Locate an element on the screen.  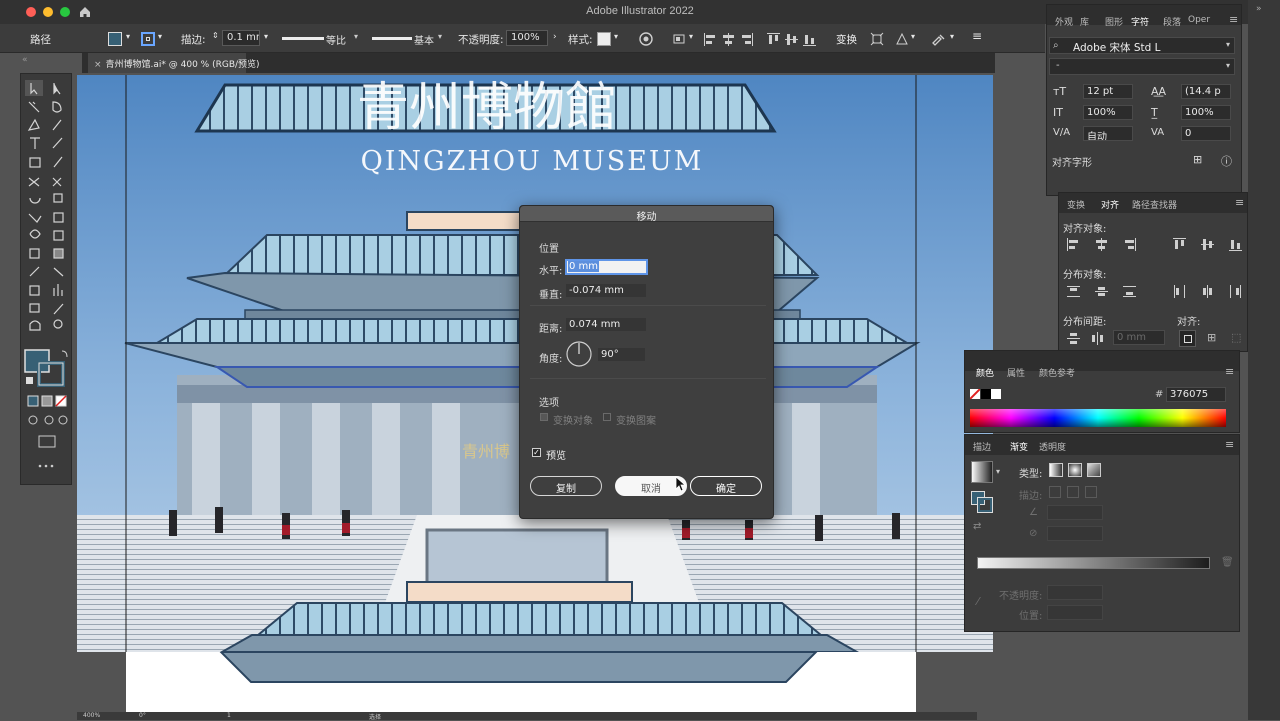
align-to-key-object-icon: ⬚ is located at coordinates (1236, 337).